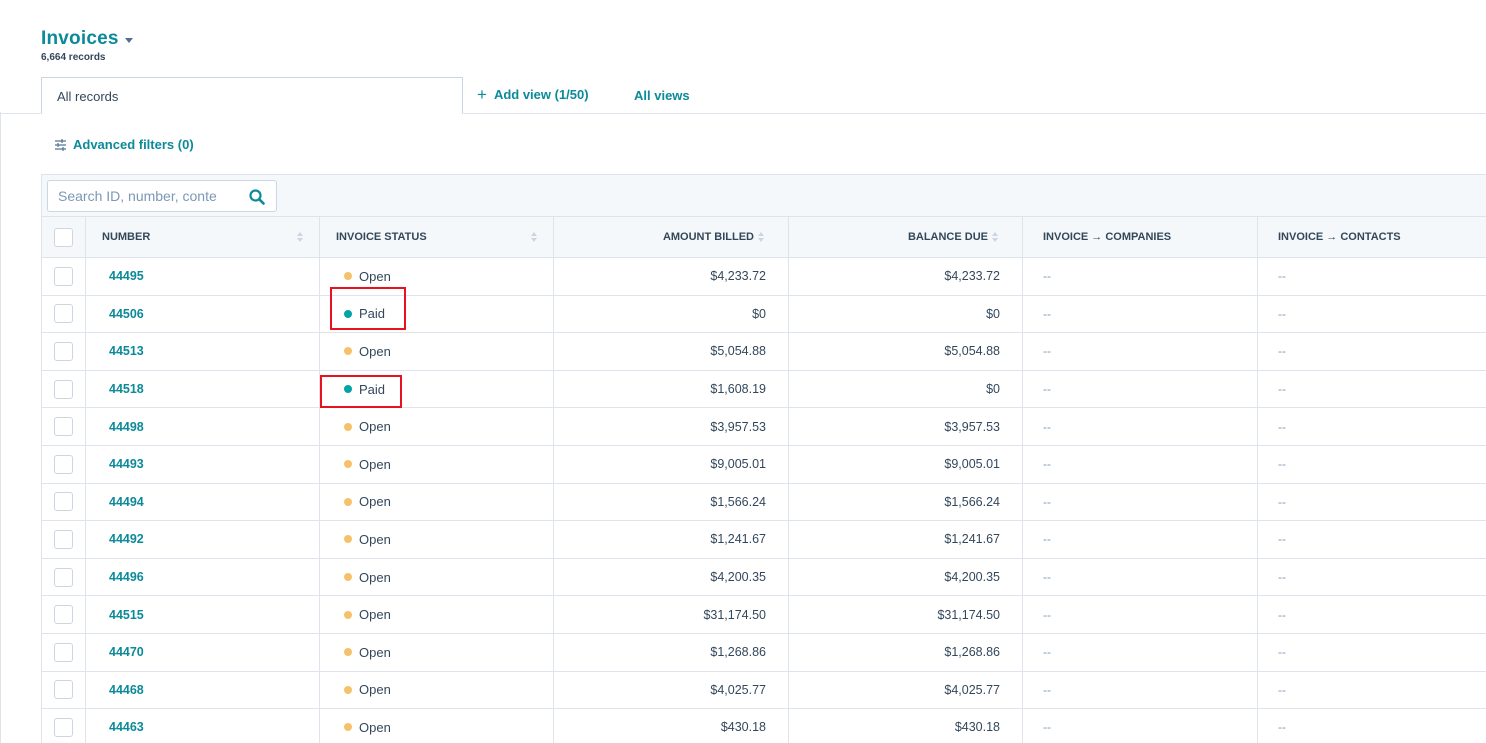 The width and height of the screenshot is (1486, 743). Describe the element at coordinates (115, 389) in the screenshot. I see `invoice-number-link: 44518` at that location.